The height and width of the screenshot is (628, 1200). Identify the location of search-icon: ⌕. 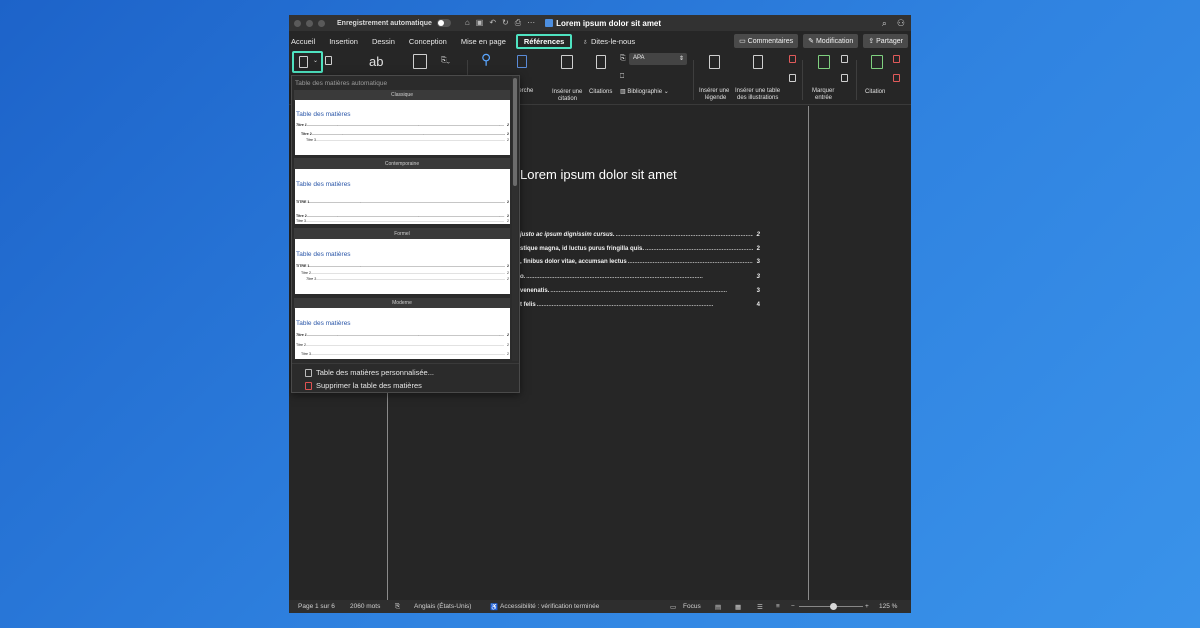
(884, 23).